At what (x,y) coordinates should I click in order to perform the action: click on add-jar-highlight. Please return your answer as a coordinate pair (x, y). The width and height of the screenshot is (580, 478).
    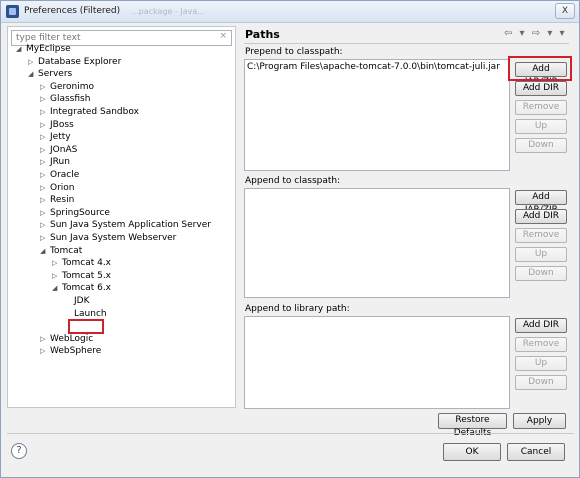
    Looking at the image, I should click on (540, 68).